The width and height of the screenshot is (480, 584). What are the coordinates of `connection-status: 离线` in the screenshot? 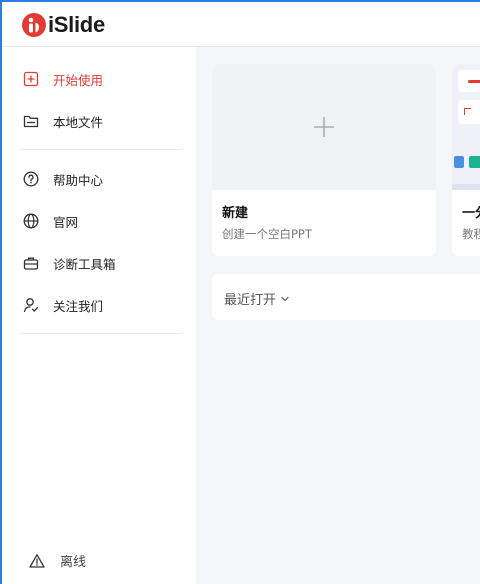 It's located at (57, 560).